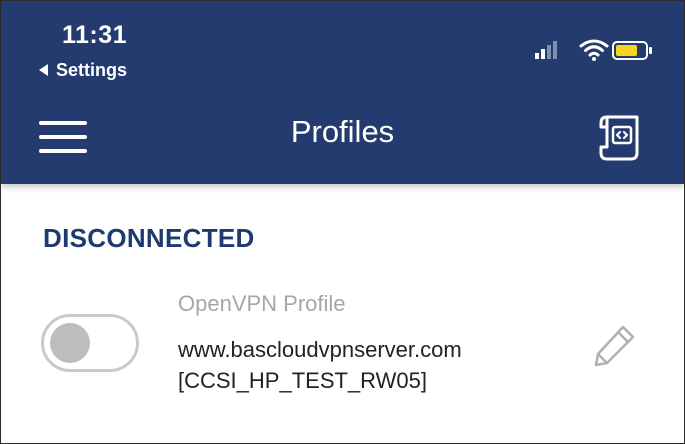 The image size is (685, 444). Describe the element at coordinates (95, 35) in the screenshot. I see `status-time: 11:31` at that location.